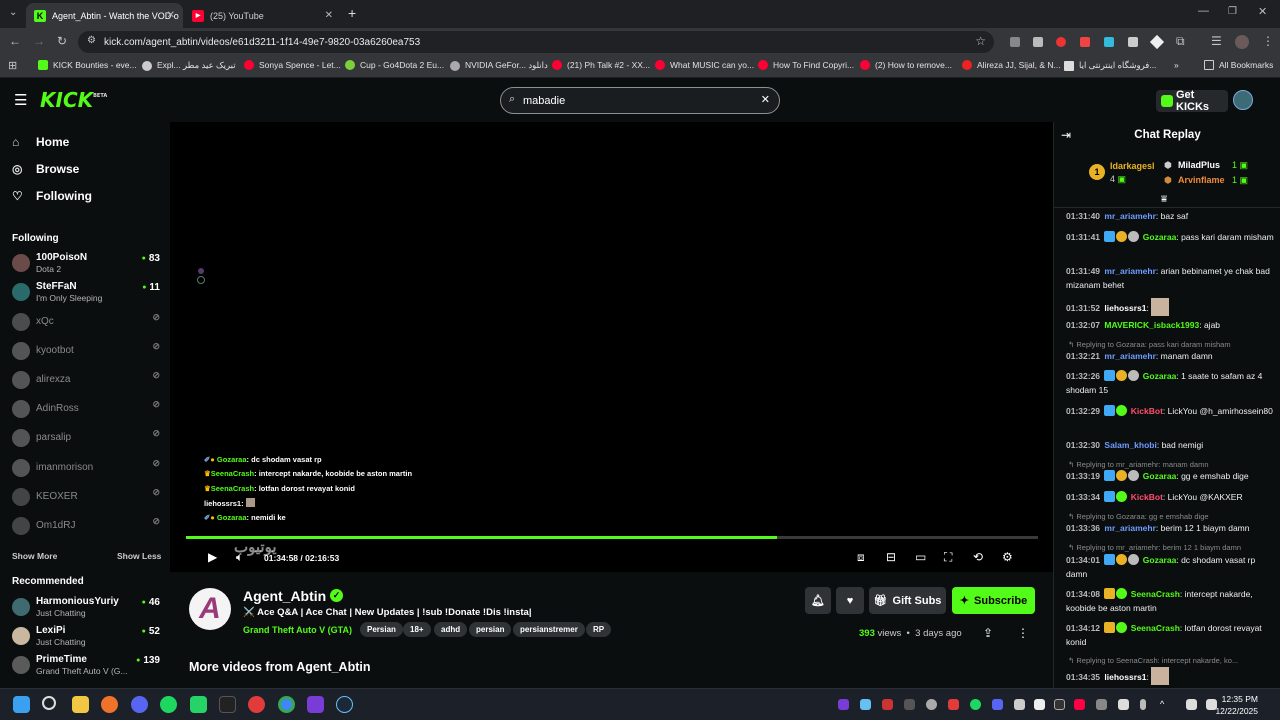 The image size is (1280, 720). Describe the element at coordinates (45, 169) in the screenshot. I see `nav-browse: ◎ Browse` at that location.